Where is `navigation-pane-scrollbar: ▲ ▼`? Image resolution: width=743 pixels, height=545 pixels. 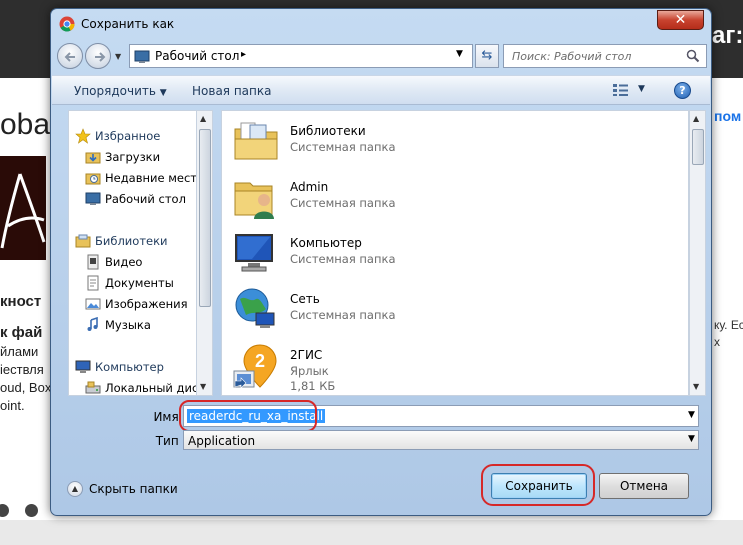
navigation-pane-scrollbar: ▲ ▼ is located at coordinates (204, 253).